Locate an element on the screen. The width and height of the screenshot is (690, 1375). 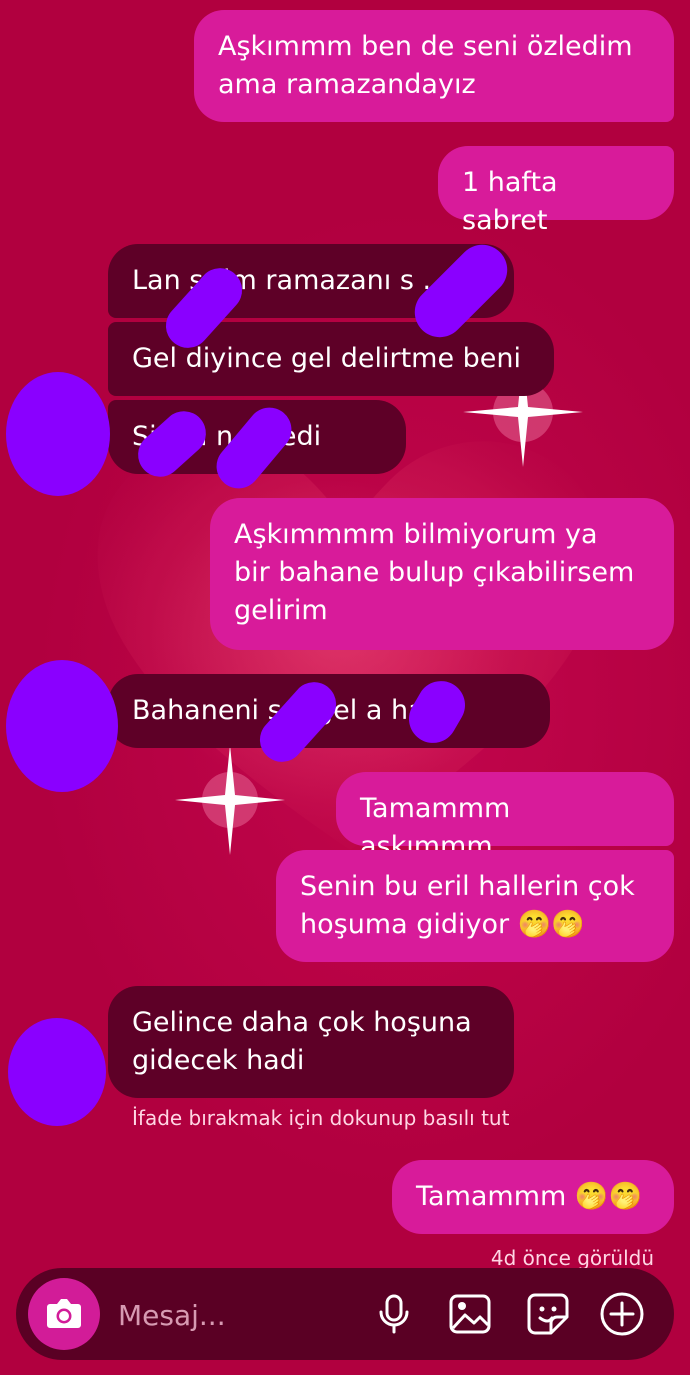
camera-button is located at coordinates (64, 1314).